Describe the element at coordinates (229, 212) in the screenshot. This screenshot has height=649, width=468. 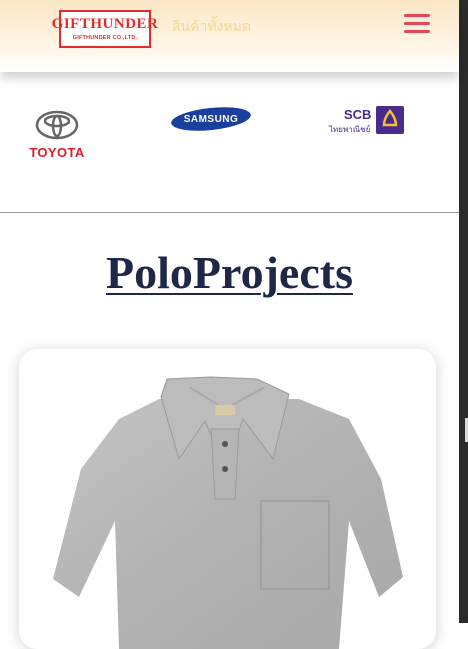
I see `section-divider` at that location.